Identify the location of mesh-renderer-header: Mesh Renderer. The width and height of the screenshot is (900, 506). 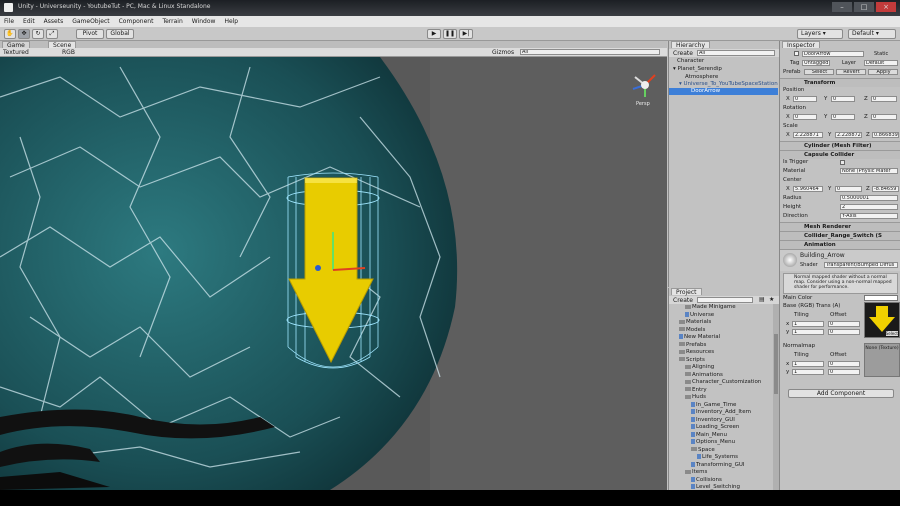
(840, 226).